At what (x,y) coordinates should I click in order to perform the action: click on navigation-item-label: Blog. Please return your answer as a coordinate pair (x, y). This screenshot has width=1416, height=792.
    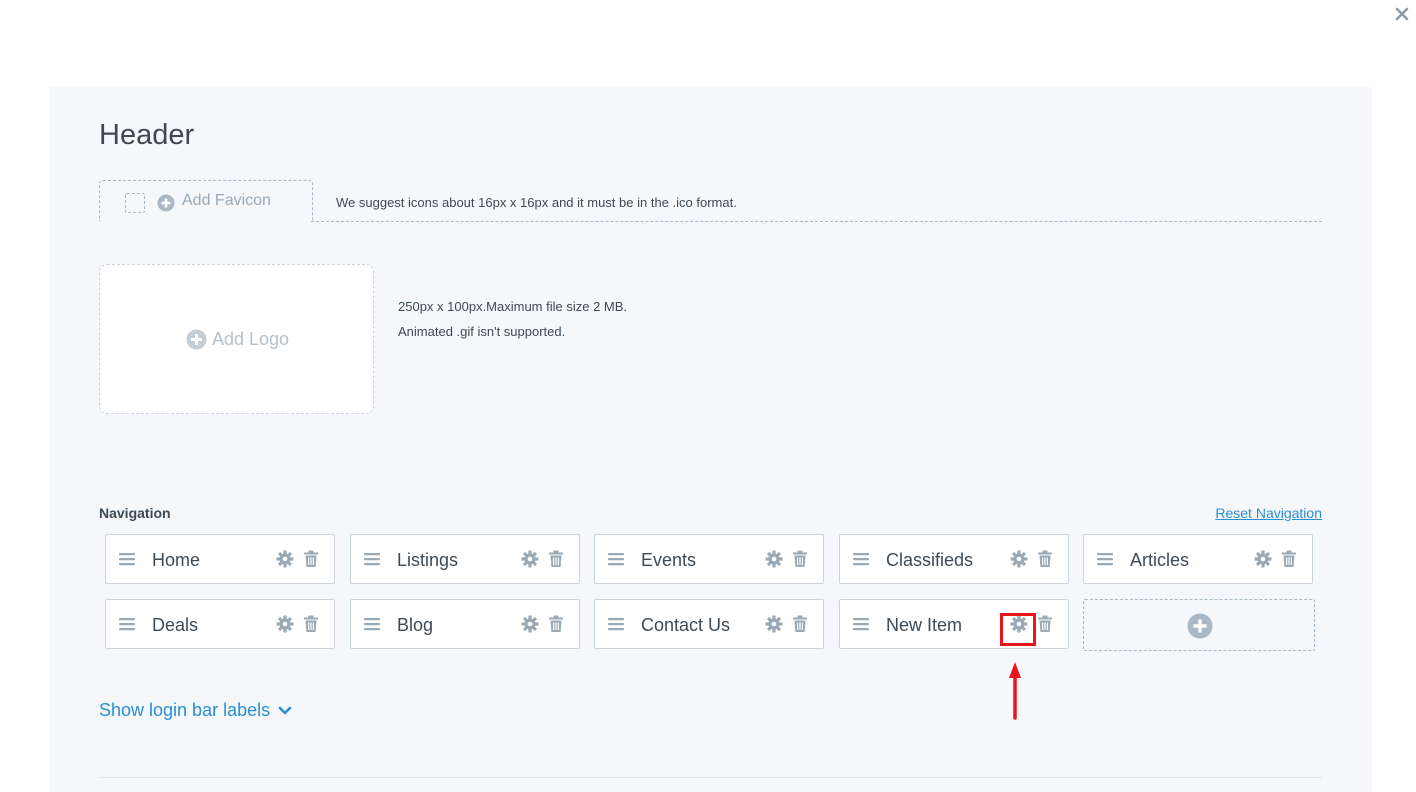
    Looking at the image, I should click on (415, 625).